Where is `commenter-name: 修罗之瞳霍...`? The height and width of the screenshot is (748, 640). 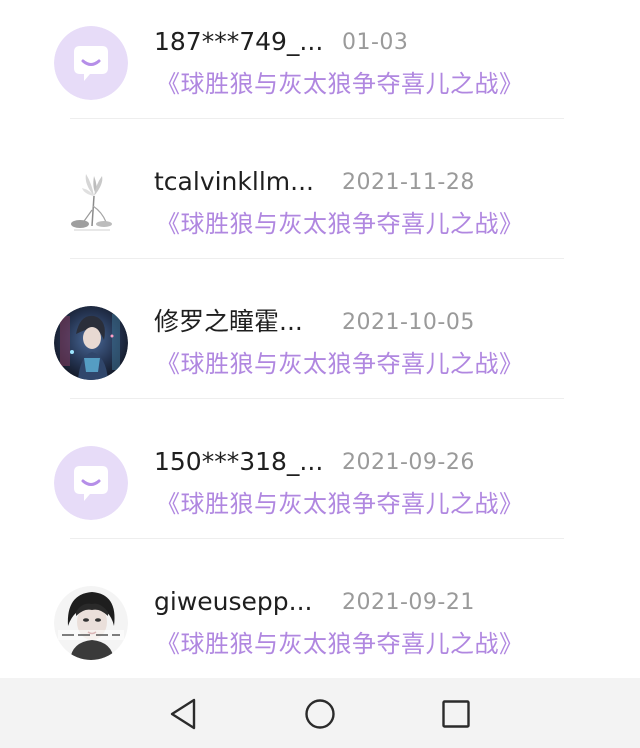
commenter-name: 修罗之瞳霍... is located at coordinates (239, 322).